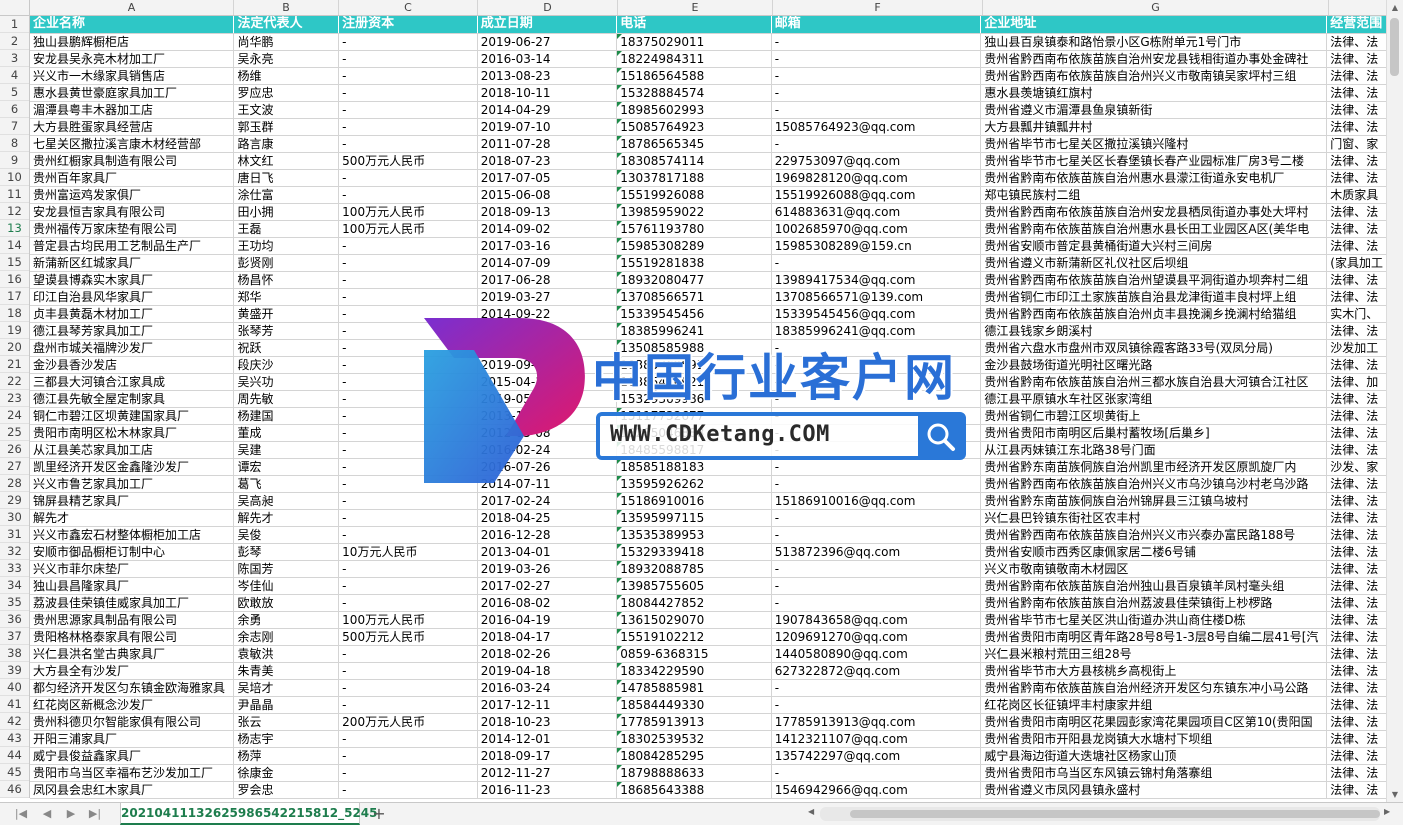  I want to click on cell-phone: 18084285295, so click(694, 756).